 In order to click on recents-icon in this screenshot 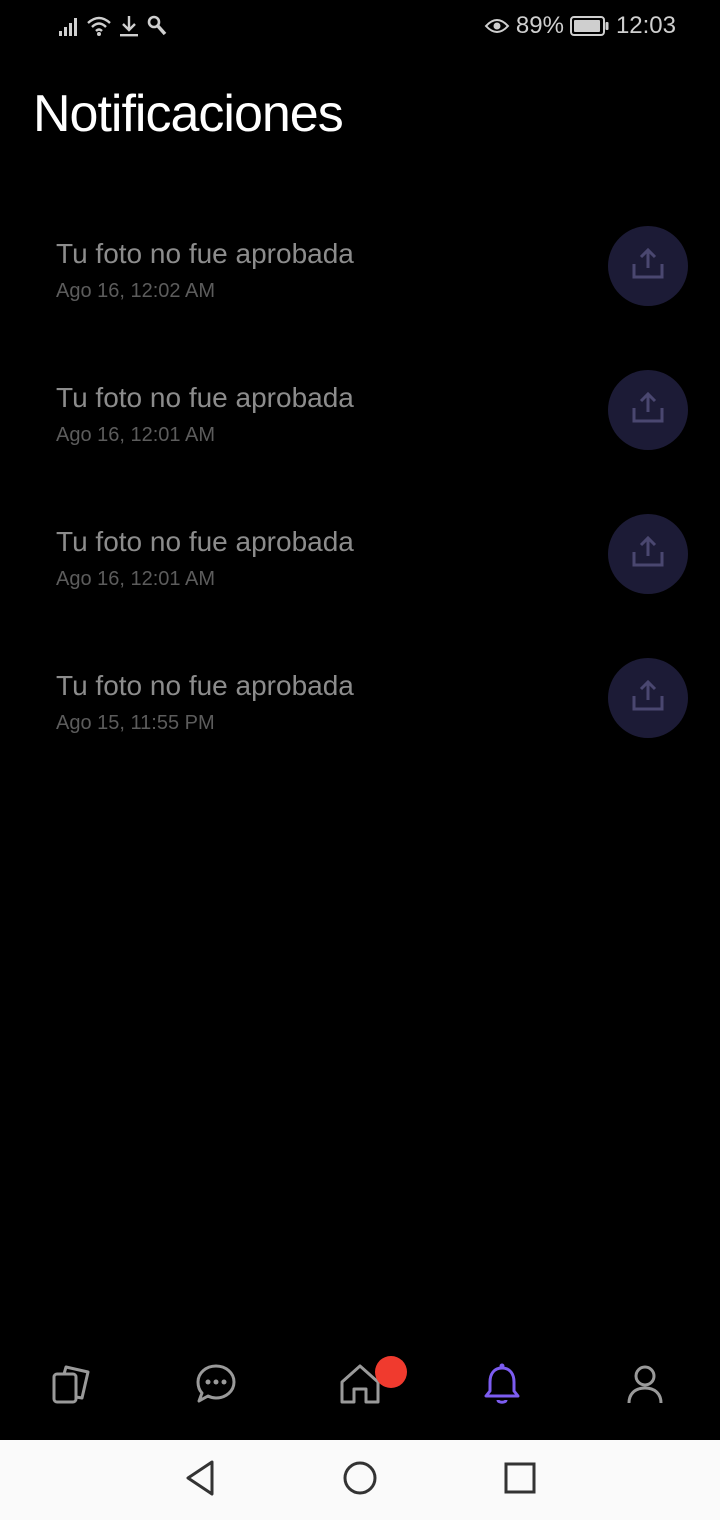, I will do `click(520, 1480)`.